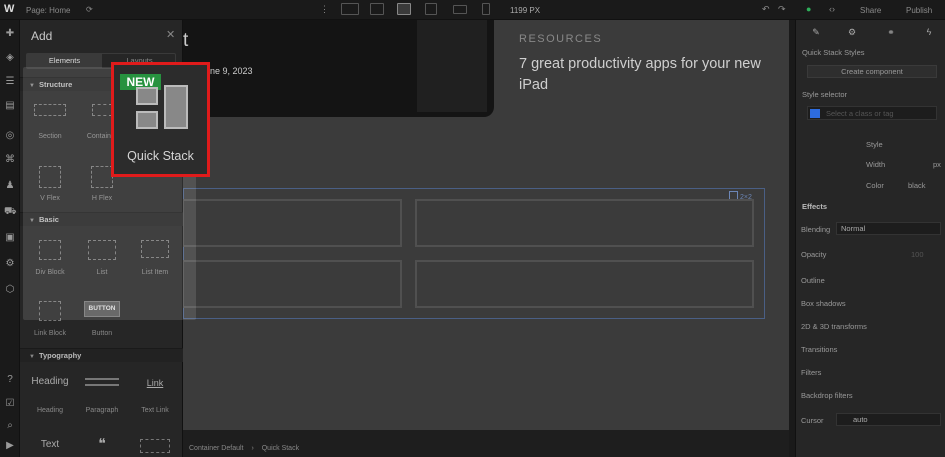  What do you see at coordinates (875, 185) in the screenshot?
I see `color-label: Color` at bounding box center [875, 185].